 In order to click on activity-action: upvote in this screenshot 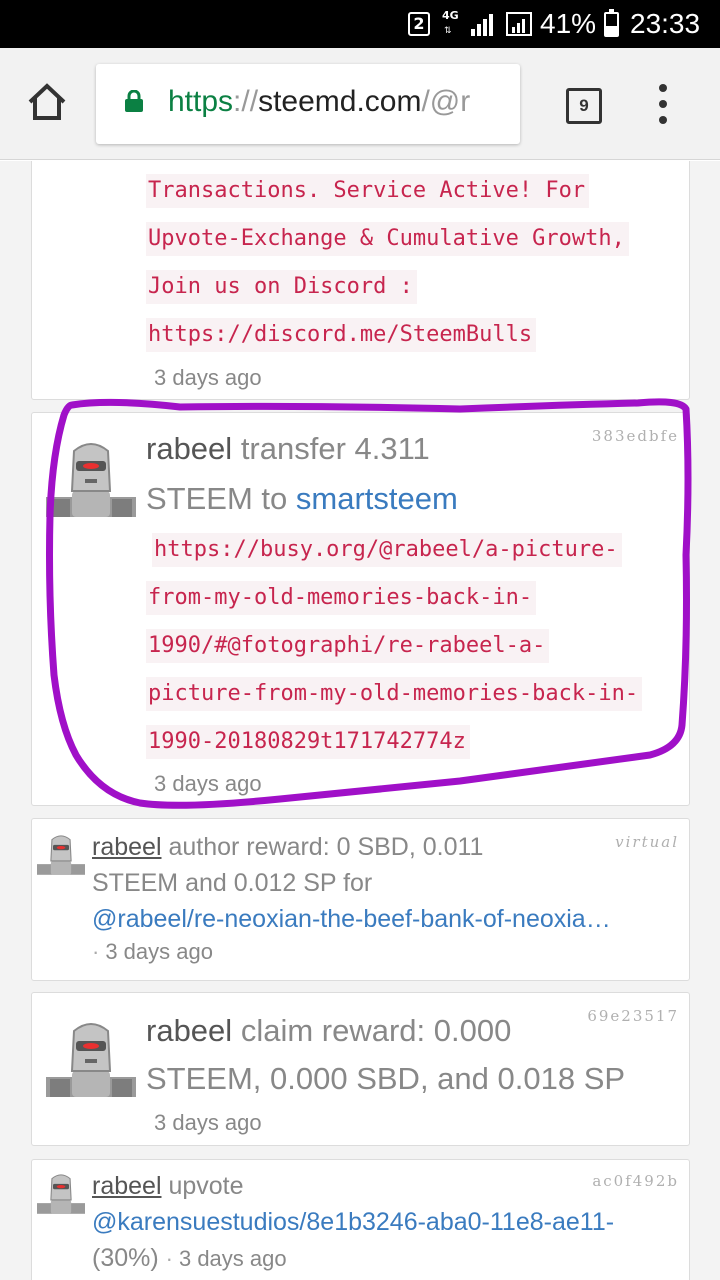, I will do `click(206, 1186)`.